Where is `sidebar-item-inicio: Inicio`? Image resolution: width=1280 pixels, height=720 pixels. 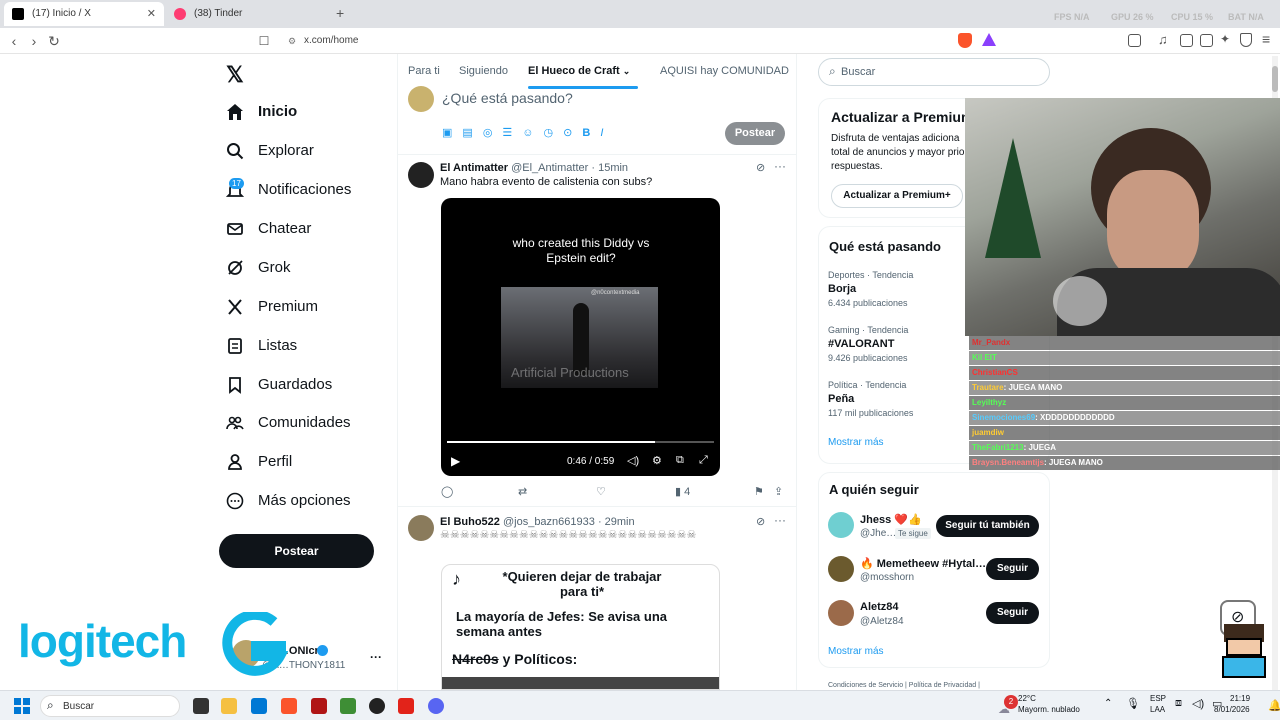
sidebar-item-inicio: Inicio is located at coordinates (261, 112).